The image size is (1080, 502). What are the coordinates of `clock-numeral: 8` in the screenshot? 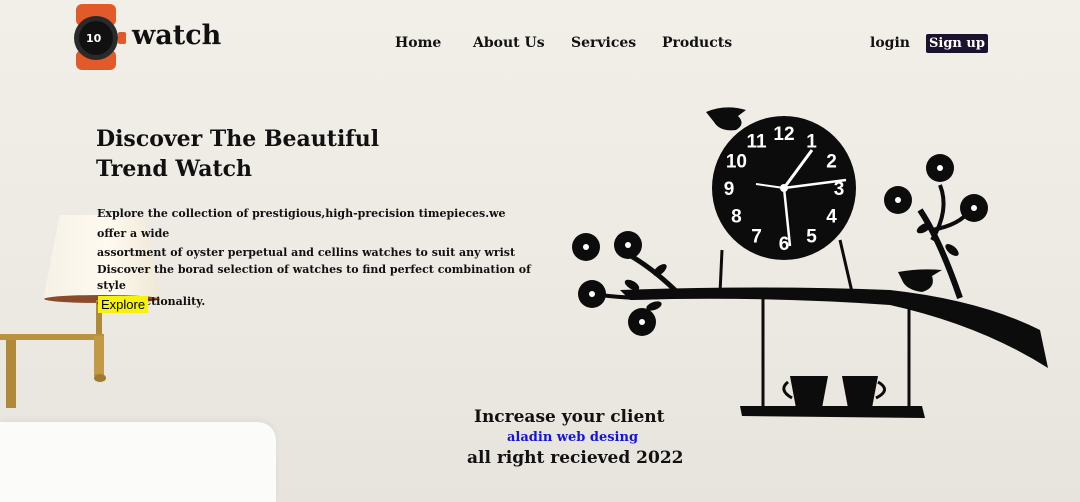 It's located at (736, 217).